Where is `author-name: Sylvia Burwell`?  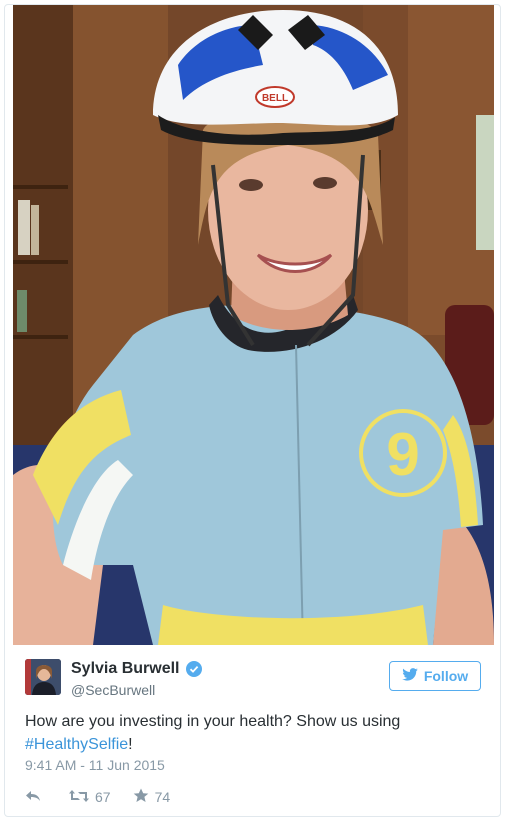 author-name: Sylvia Burwell is located at coordinates (125, 669).